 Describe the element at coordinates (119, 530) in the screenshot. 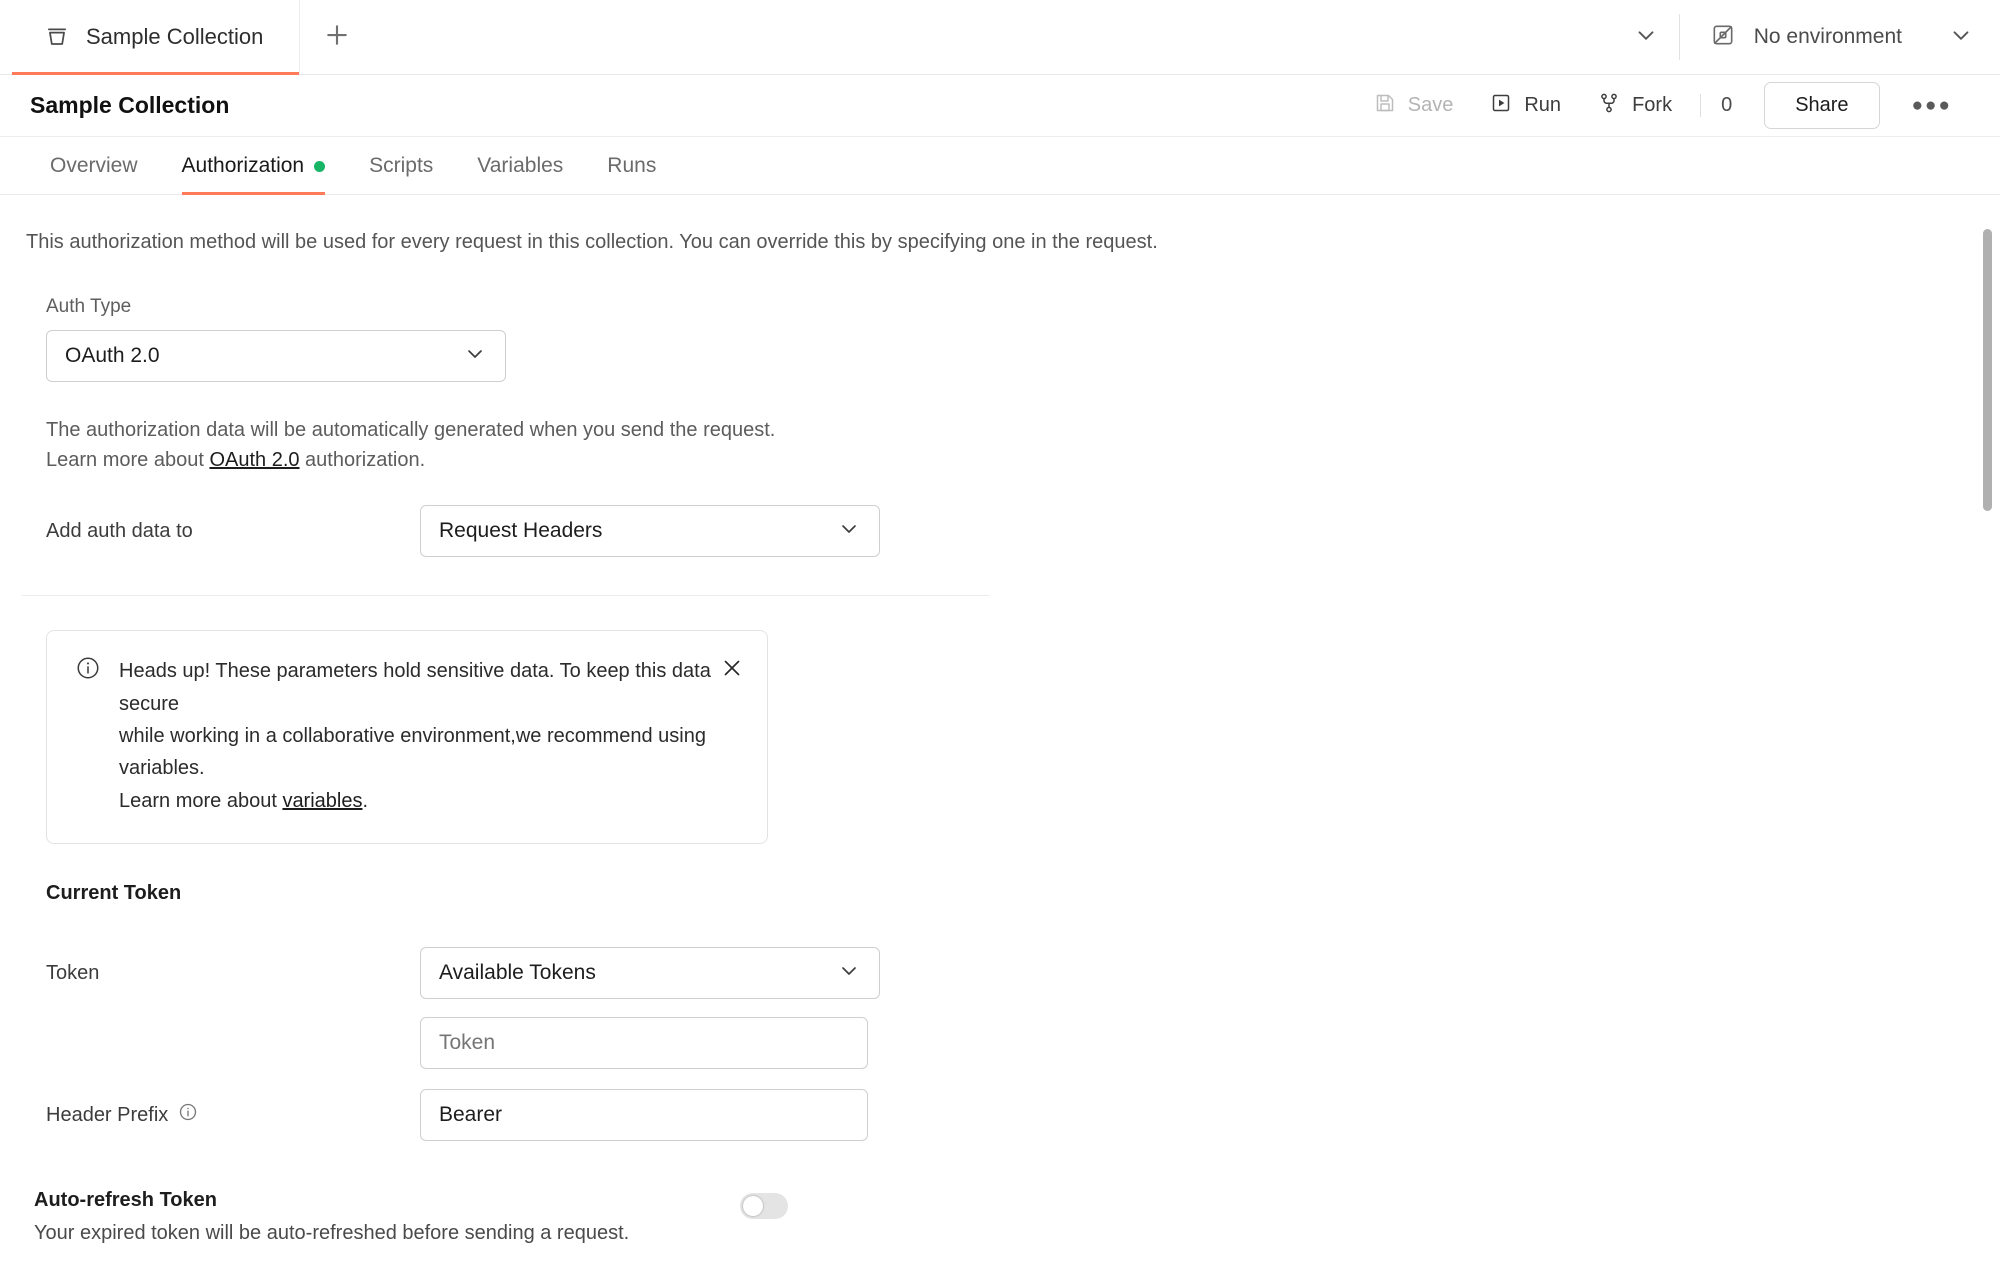

I see `add-auth-data-to-label: Add auth data to` at that location.